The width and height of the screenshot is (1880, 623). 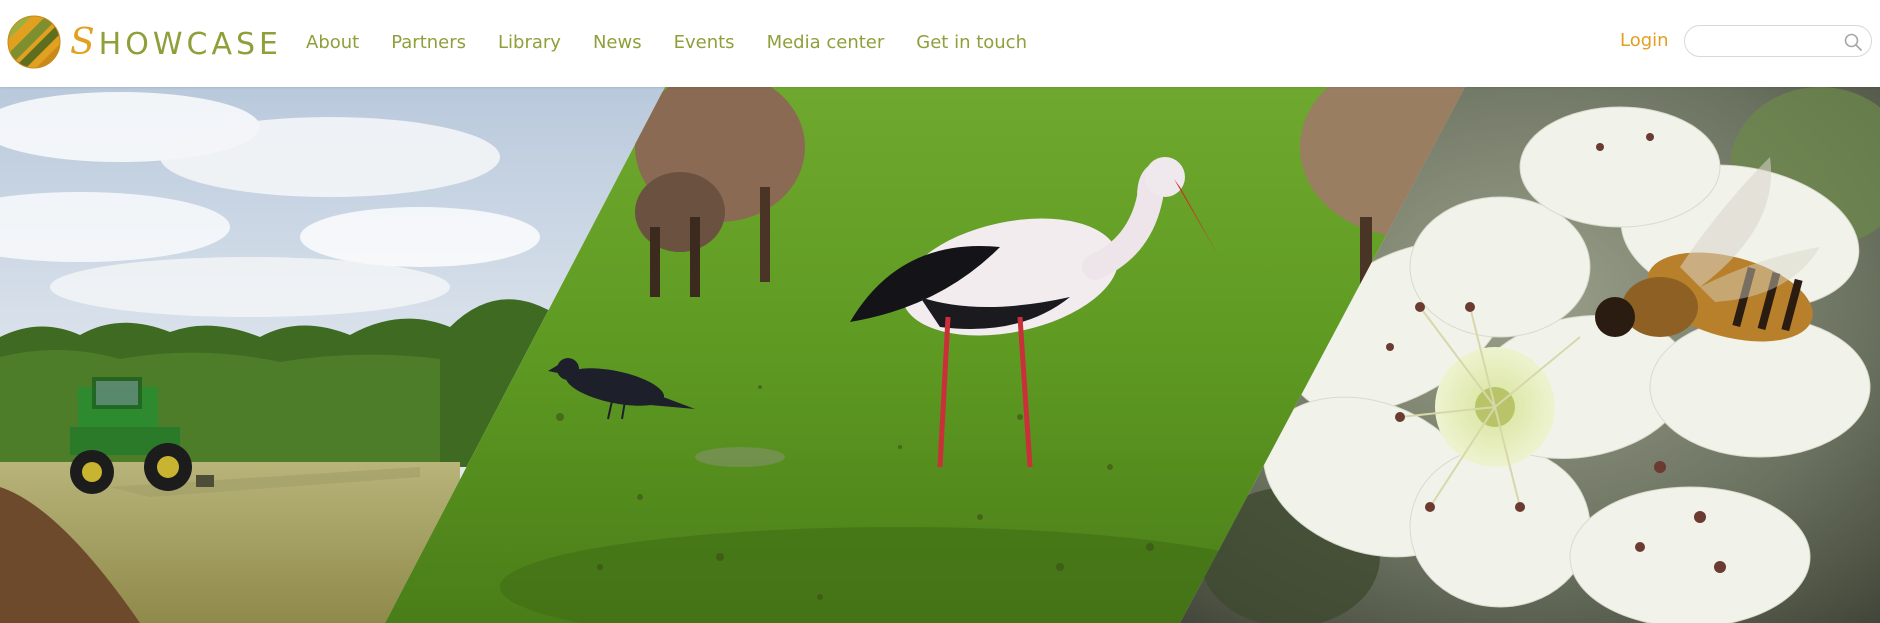 What do you see at coordinates (1771, 42) in the screenshot?
I see `search-input` at bounding box center [1771, 42].